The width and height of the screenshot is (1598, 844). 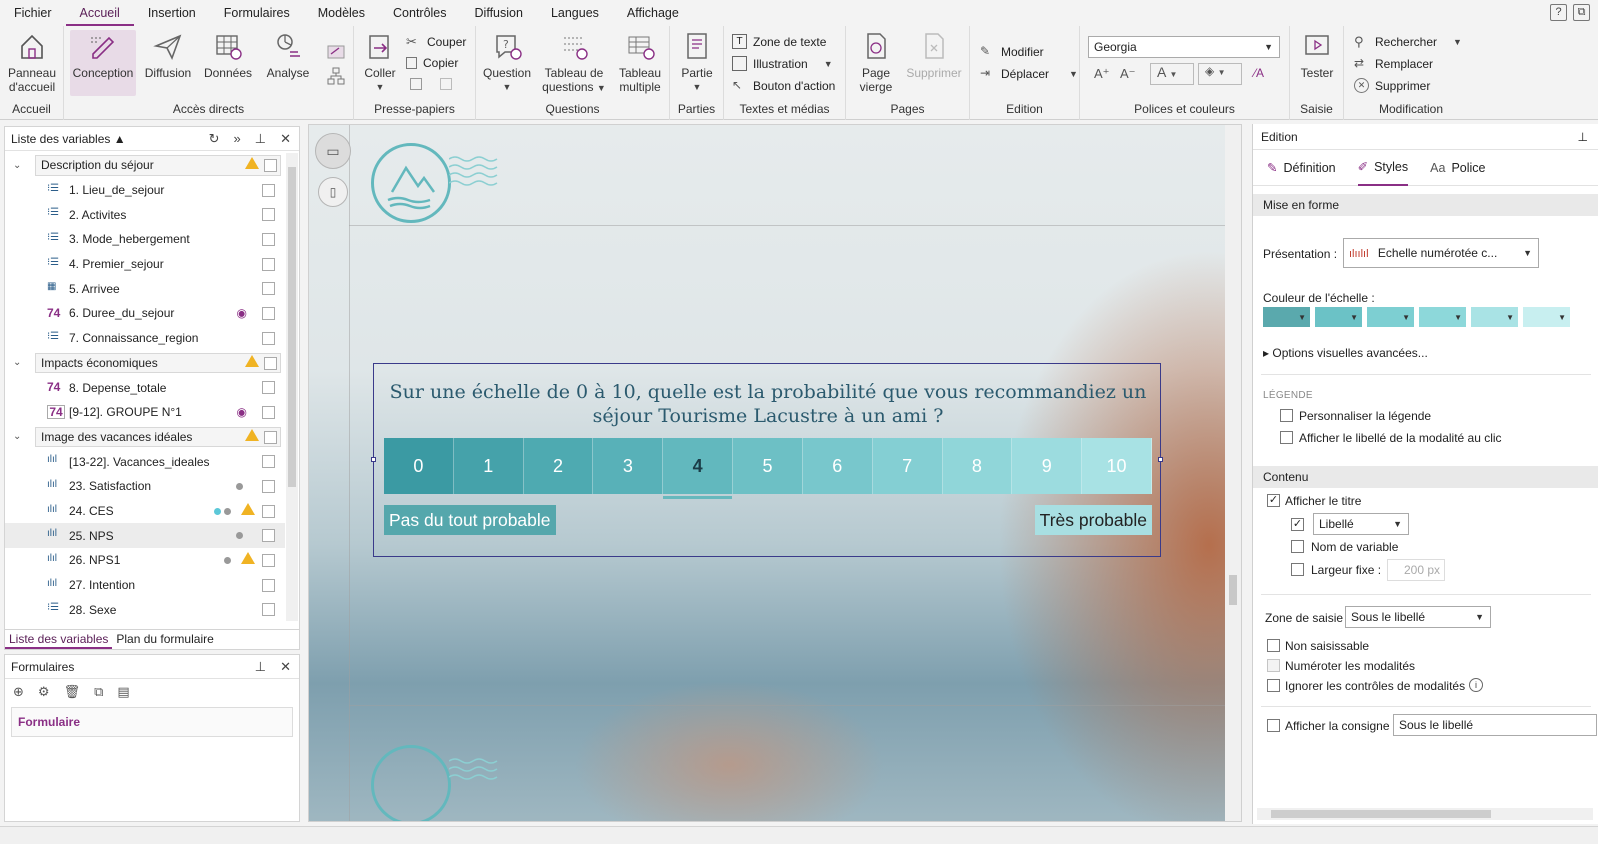 What do you see at coordinates (1418, 617) in the screenshot?
I see `zone-saisie-select: Sous le libellé ▼` at bounding box center [1418, 617].